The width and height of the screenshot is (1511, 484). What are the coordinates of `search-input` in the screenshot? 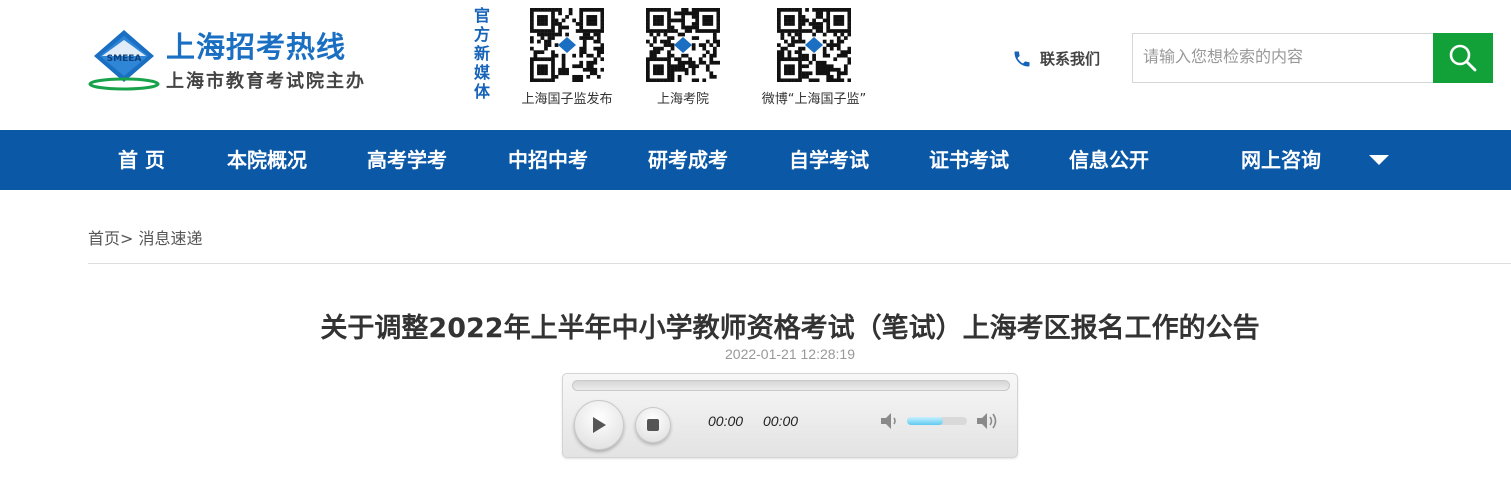 It's located at (1282, 58).